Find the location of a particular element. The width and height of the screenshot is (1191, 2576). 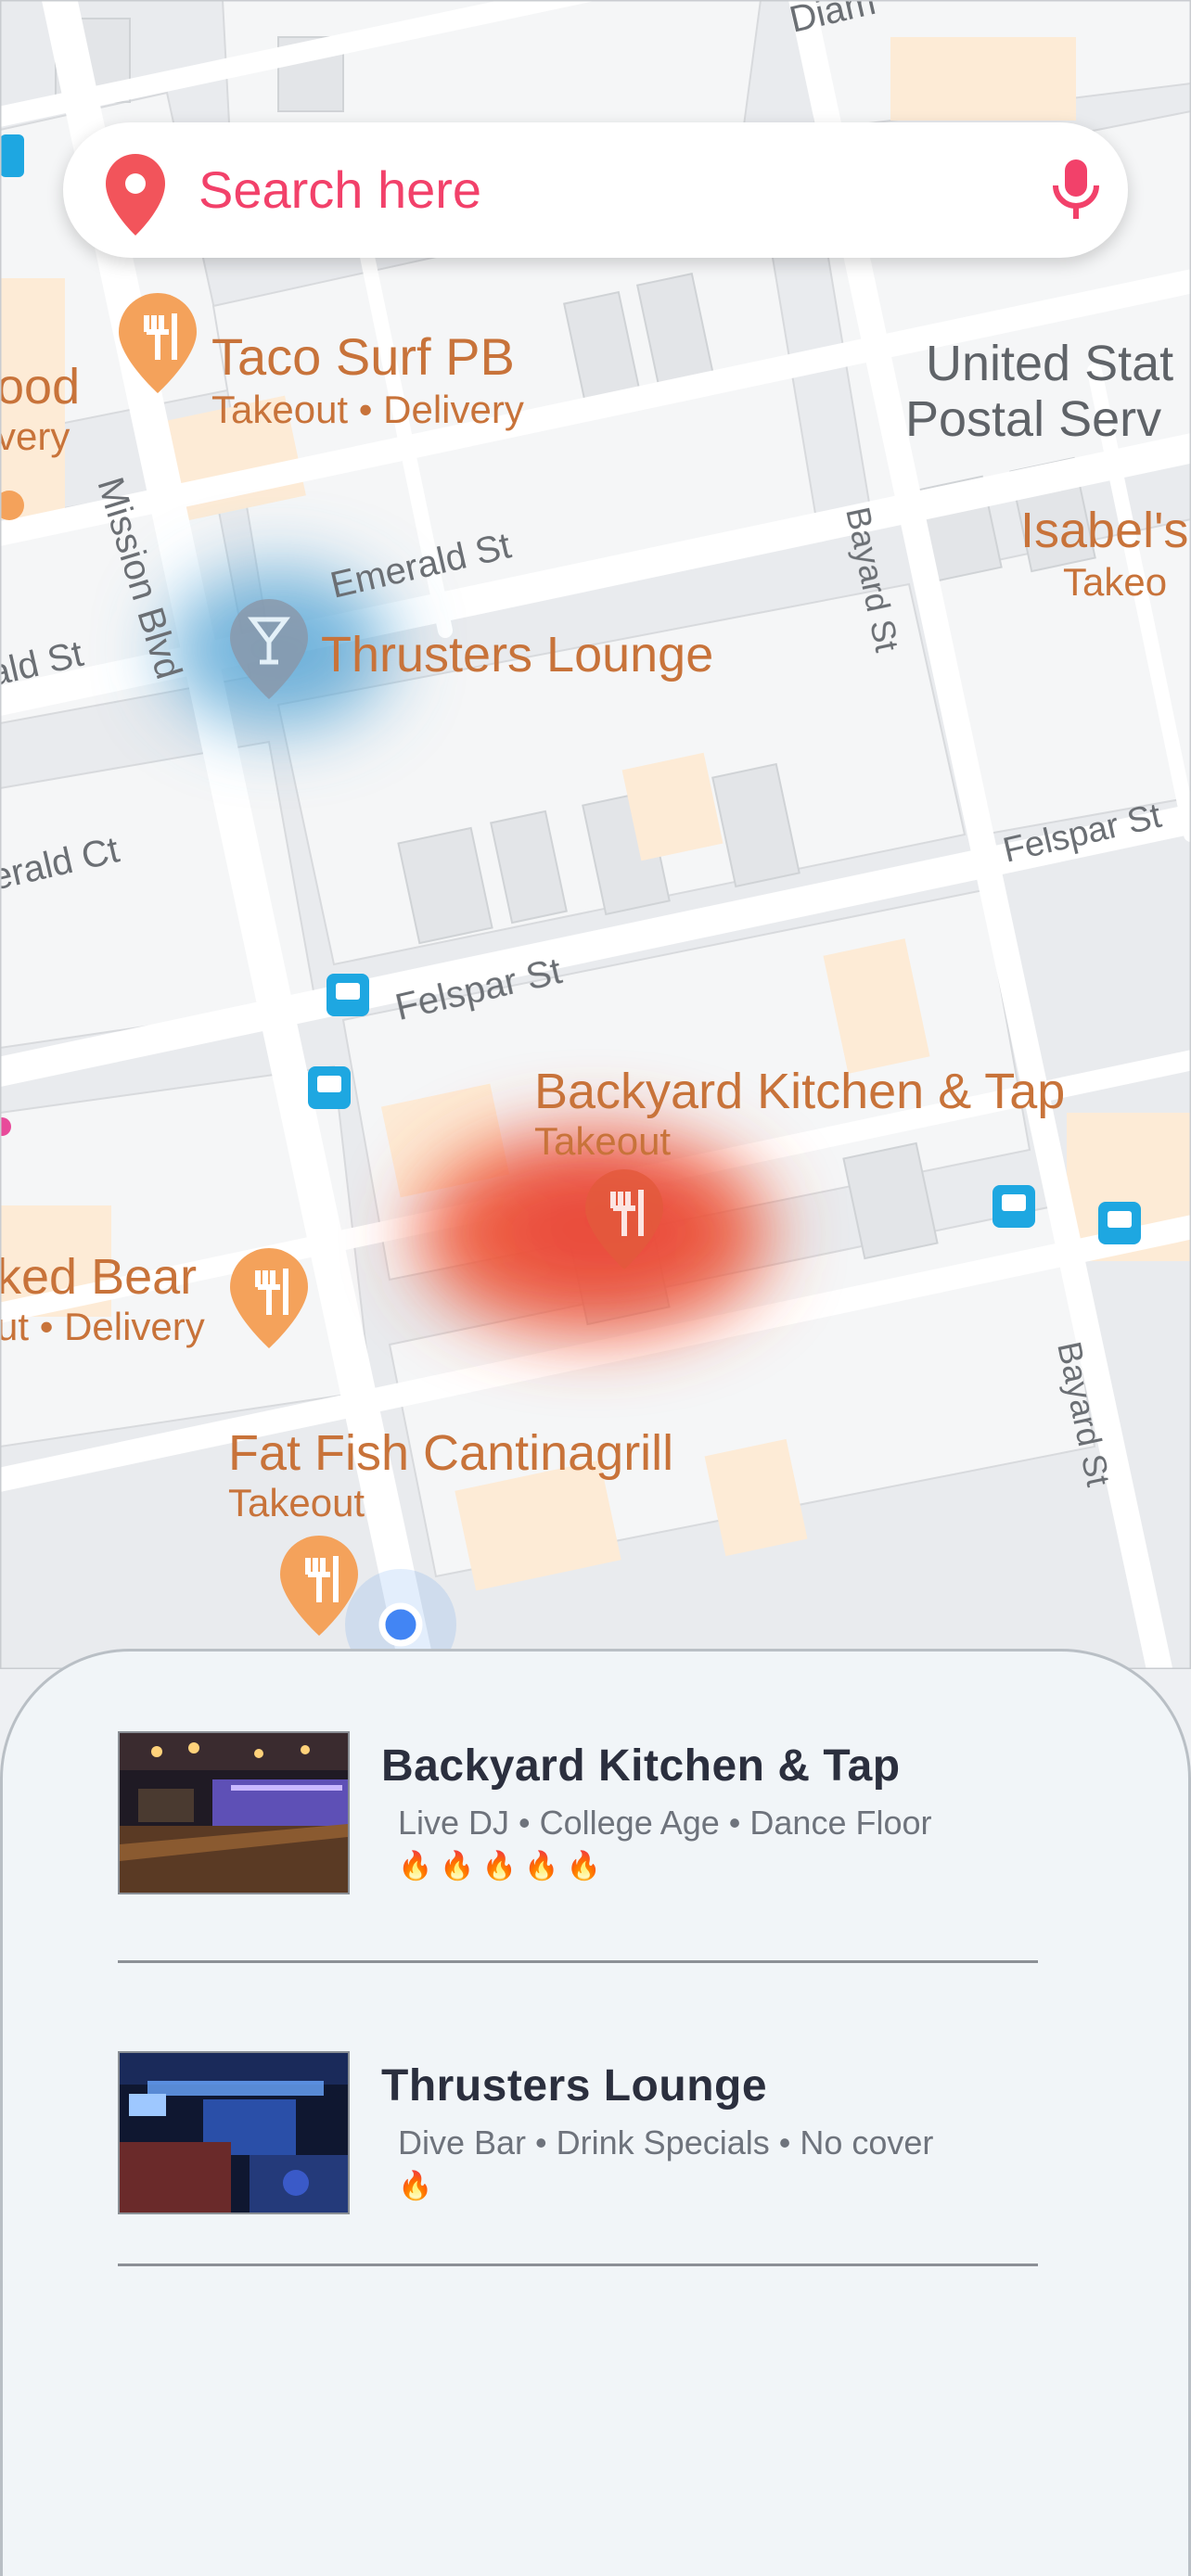

bus-stop-icon is located at coordinates (12, 155).